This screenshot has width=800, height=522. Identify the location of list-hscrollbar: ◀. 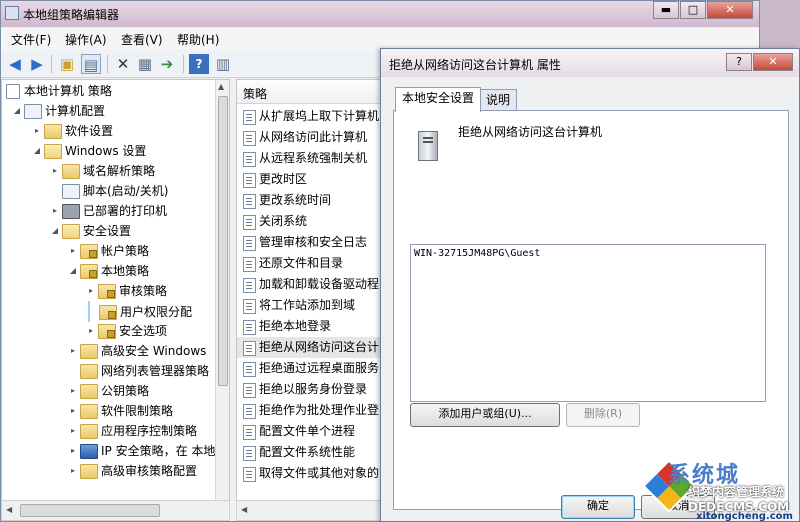
(310, 510).